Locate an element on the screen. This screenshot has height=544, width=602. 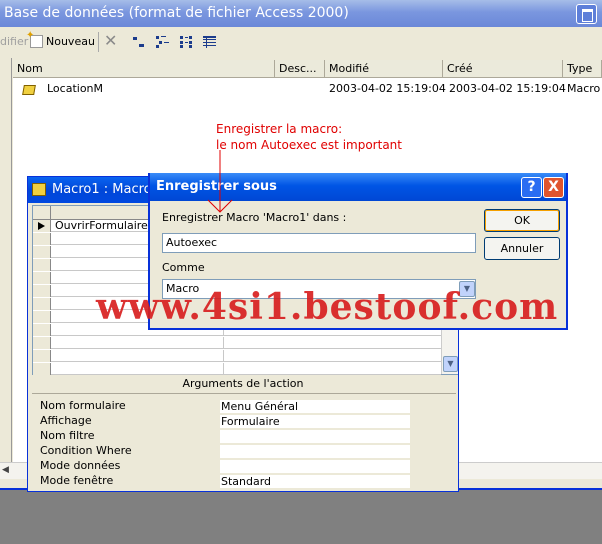
large-icons-view-icon is located at coordinates (138, 42).